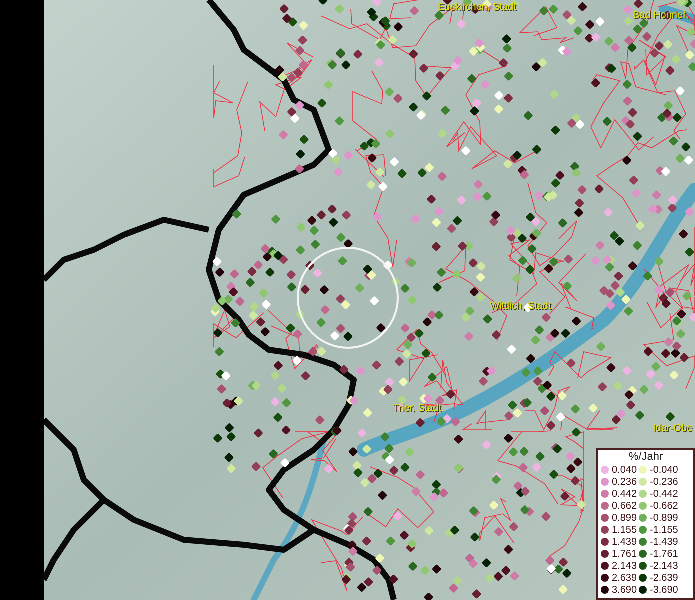 Image resolution: width=695 pixels, height=600 pixels. Describe the element at coordinates (646, 457) in the screenshot. I see `legend-title: %/Jahr` at that location.